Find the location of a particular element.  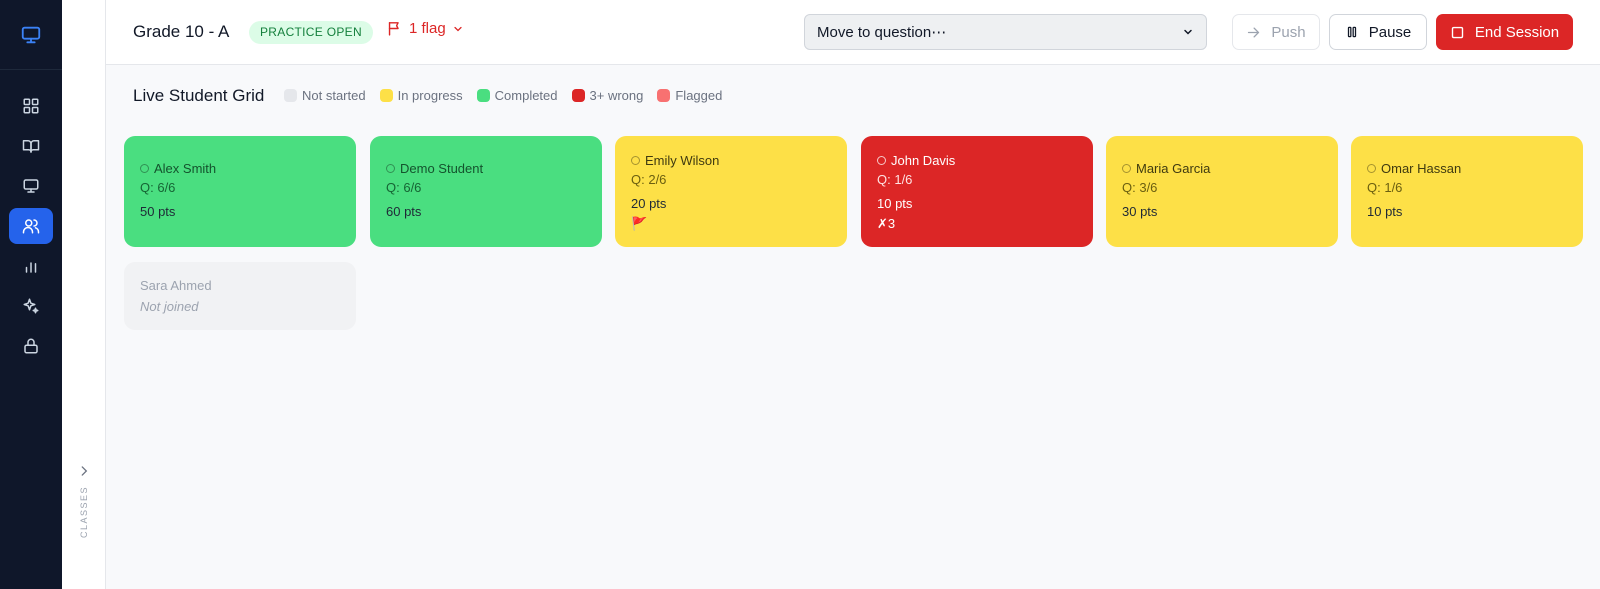

student-card: Maria Garcia Q: 3/6 30 pts is located at coordinates (1222, 191).